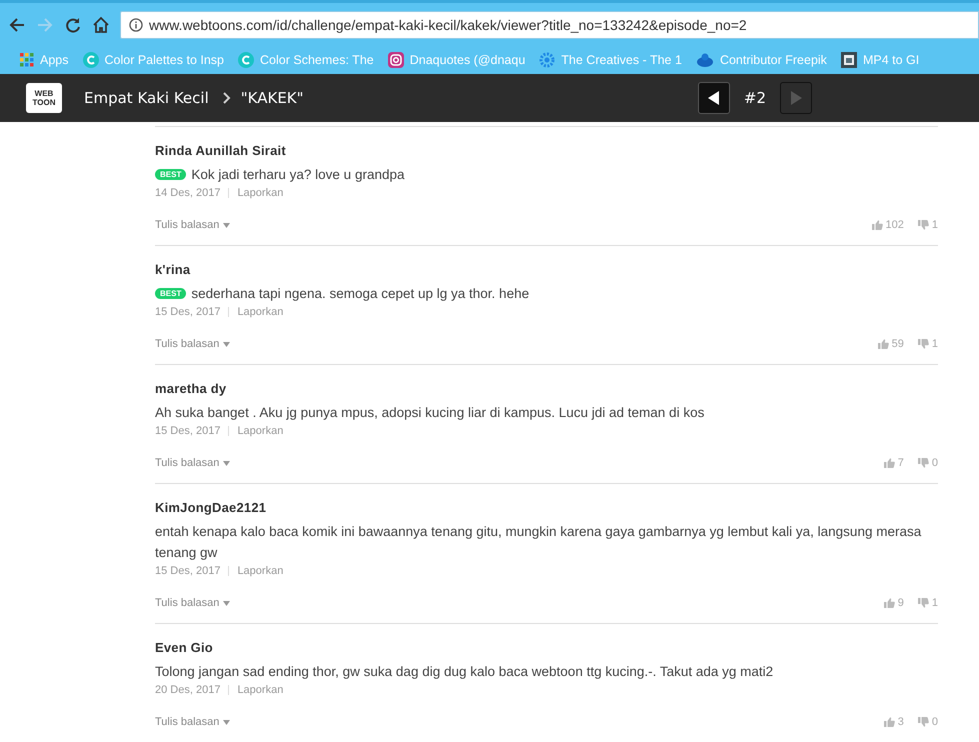 Image resolution: width=979 pixels, height=742 pixels. Describe the element at coordinates (297, 175) in the screenshot. I see `comment-text: Kok jadi terharu ya? love u grandpa` at that location.